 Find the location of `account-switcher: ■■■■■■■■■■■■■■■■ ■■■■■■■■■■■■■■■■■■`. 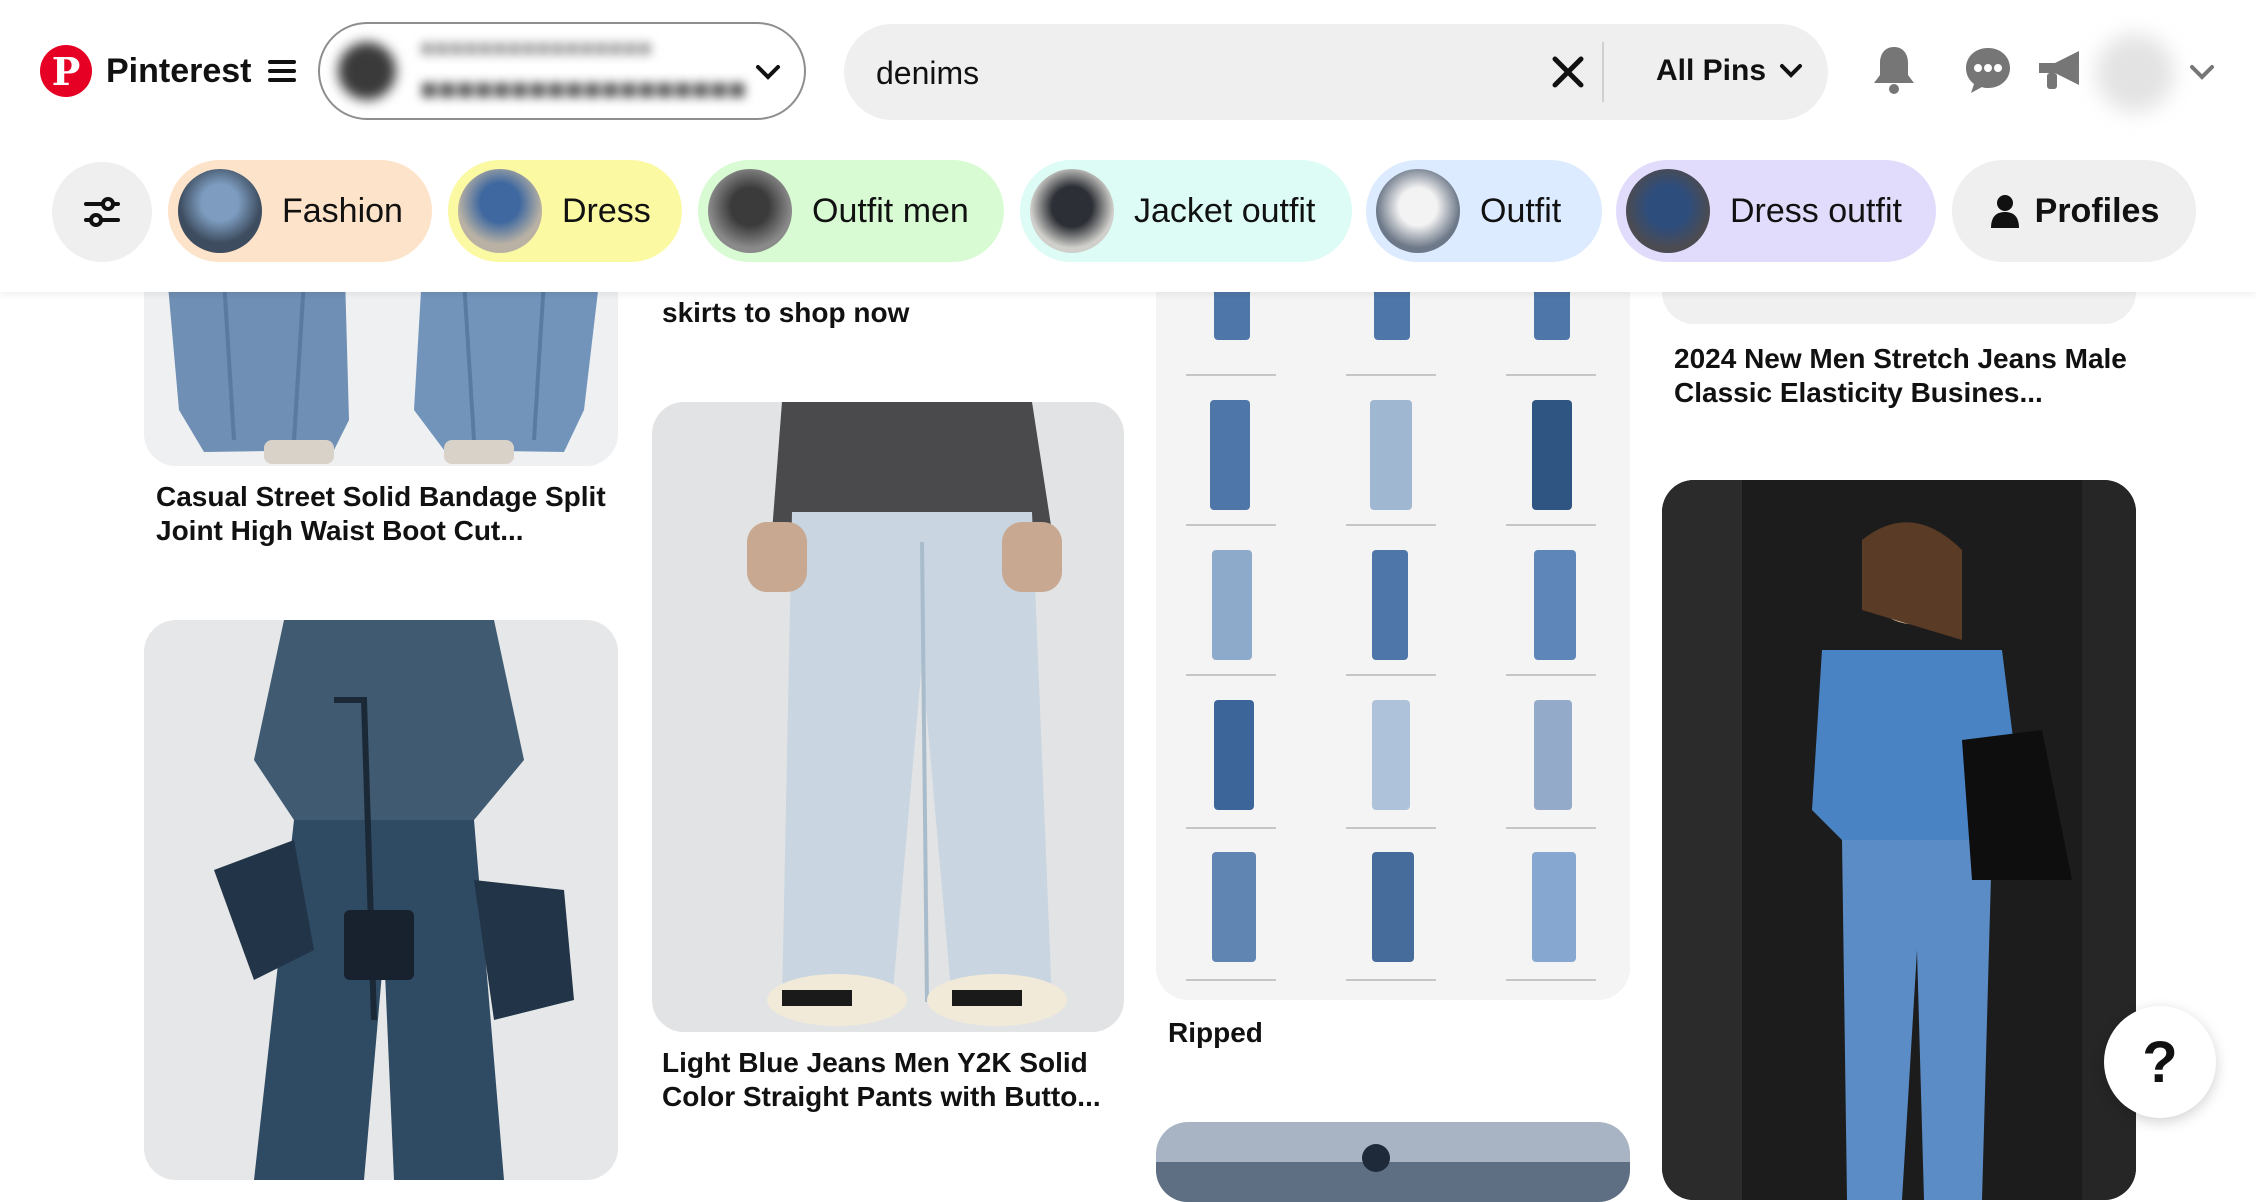

account-switcher: ■■■■■■■■■■■■■■■■ ■■■■■■■■■■■■■■■■■■ is located at coordinates (562, 71).